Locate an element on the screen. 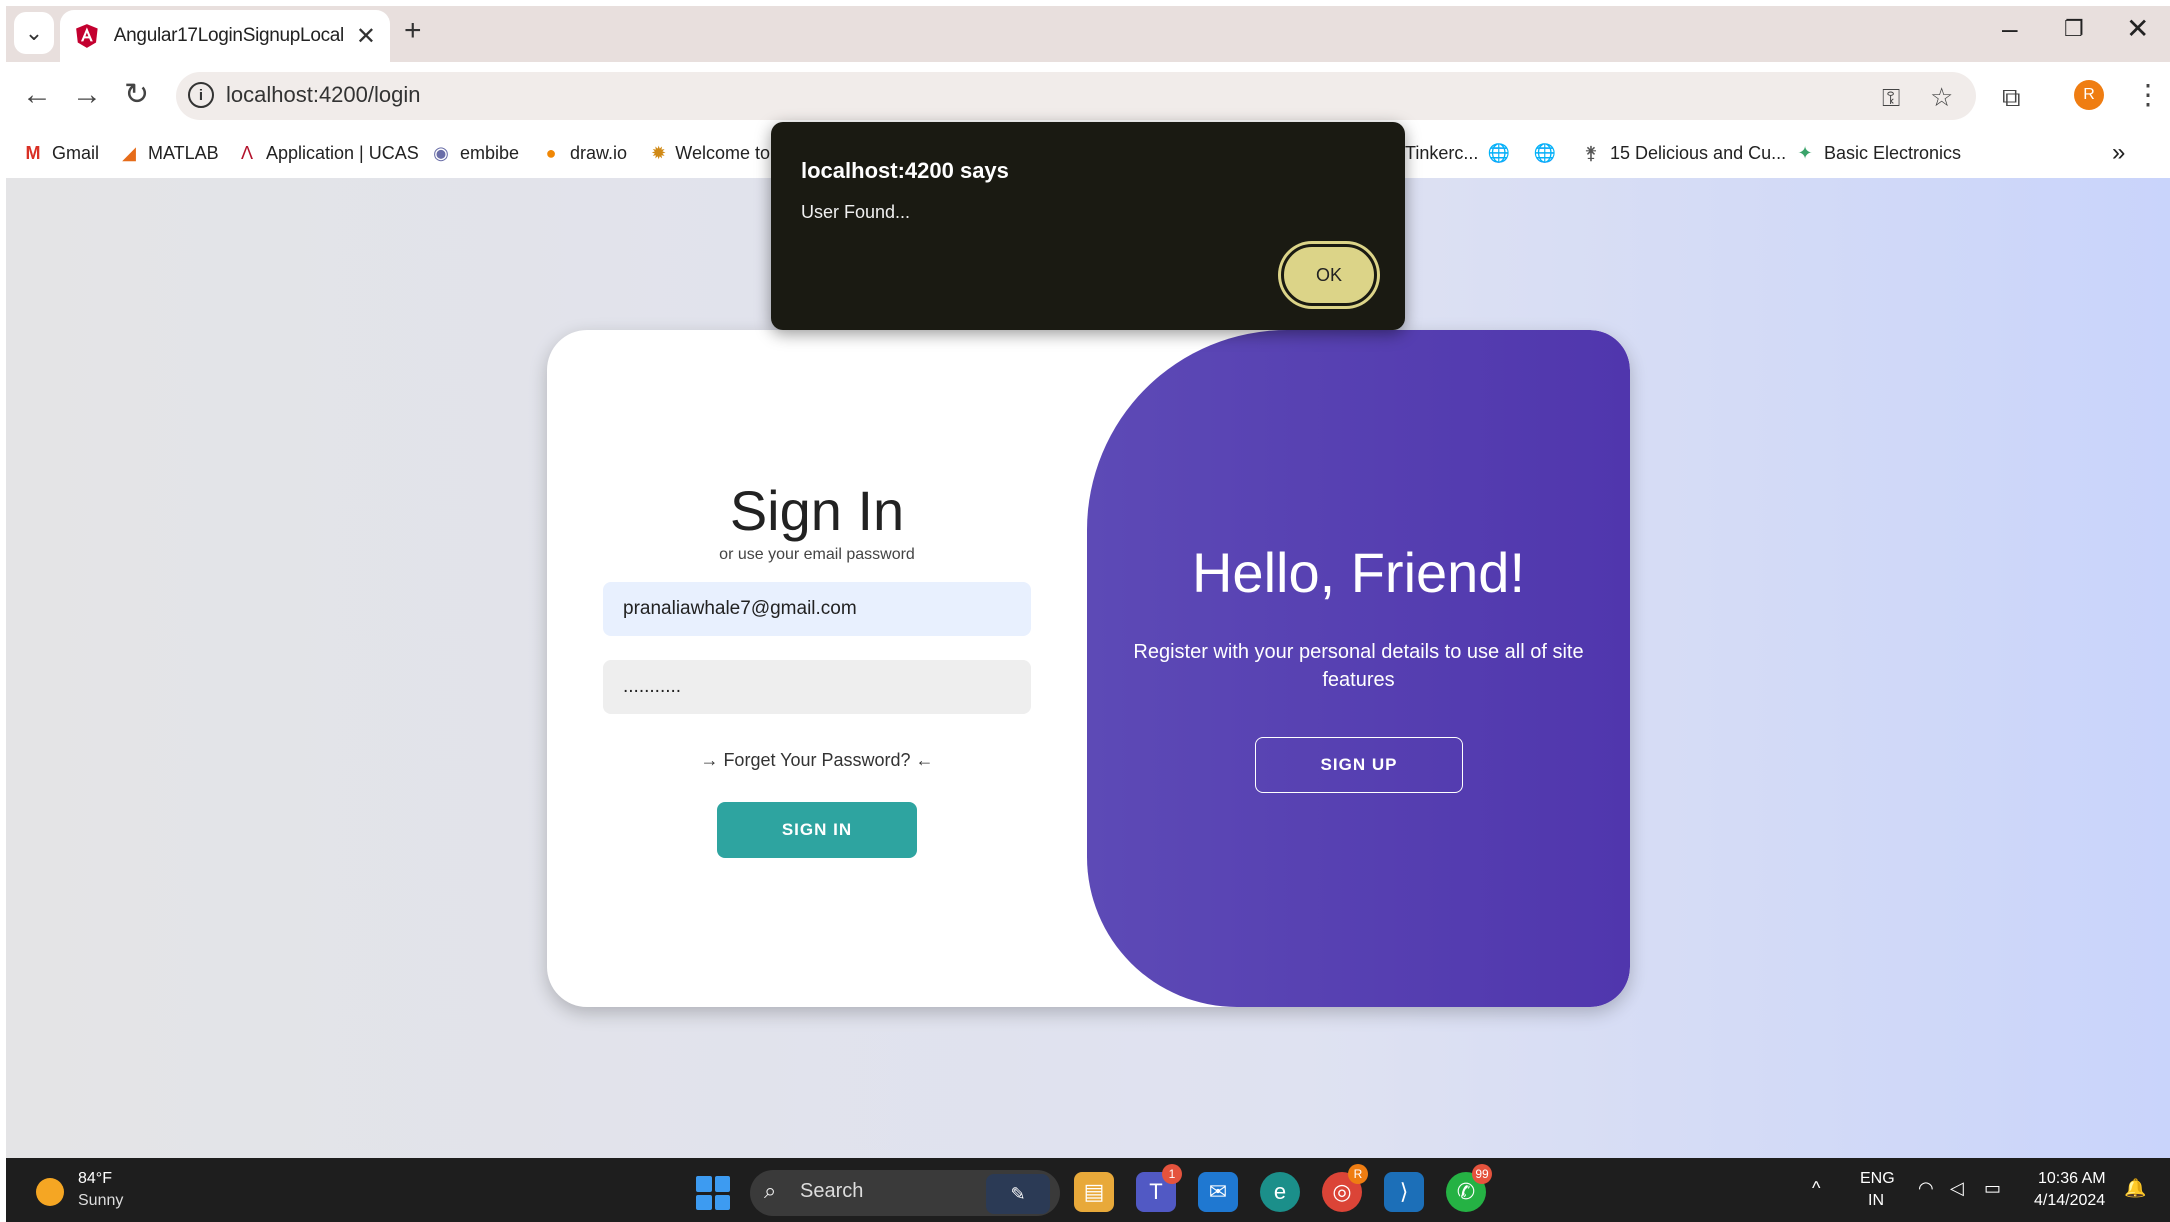  windows-start-icon is located at coordinates (713, 1193).